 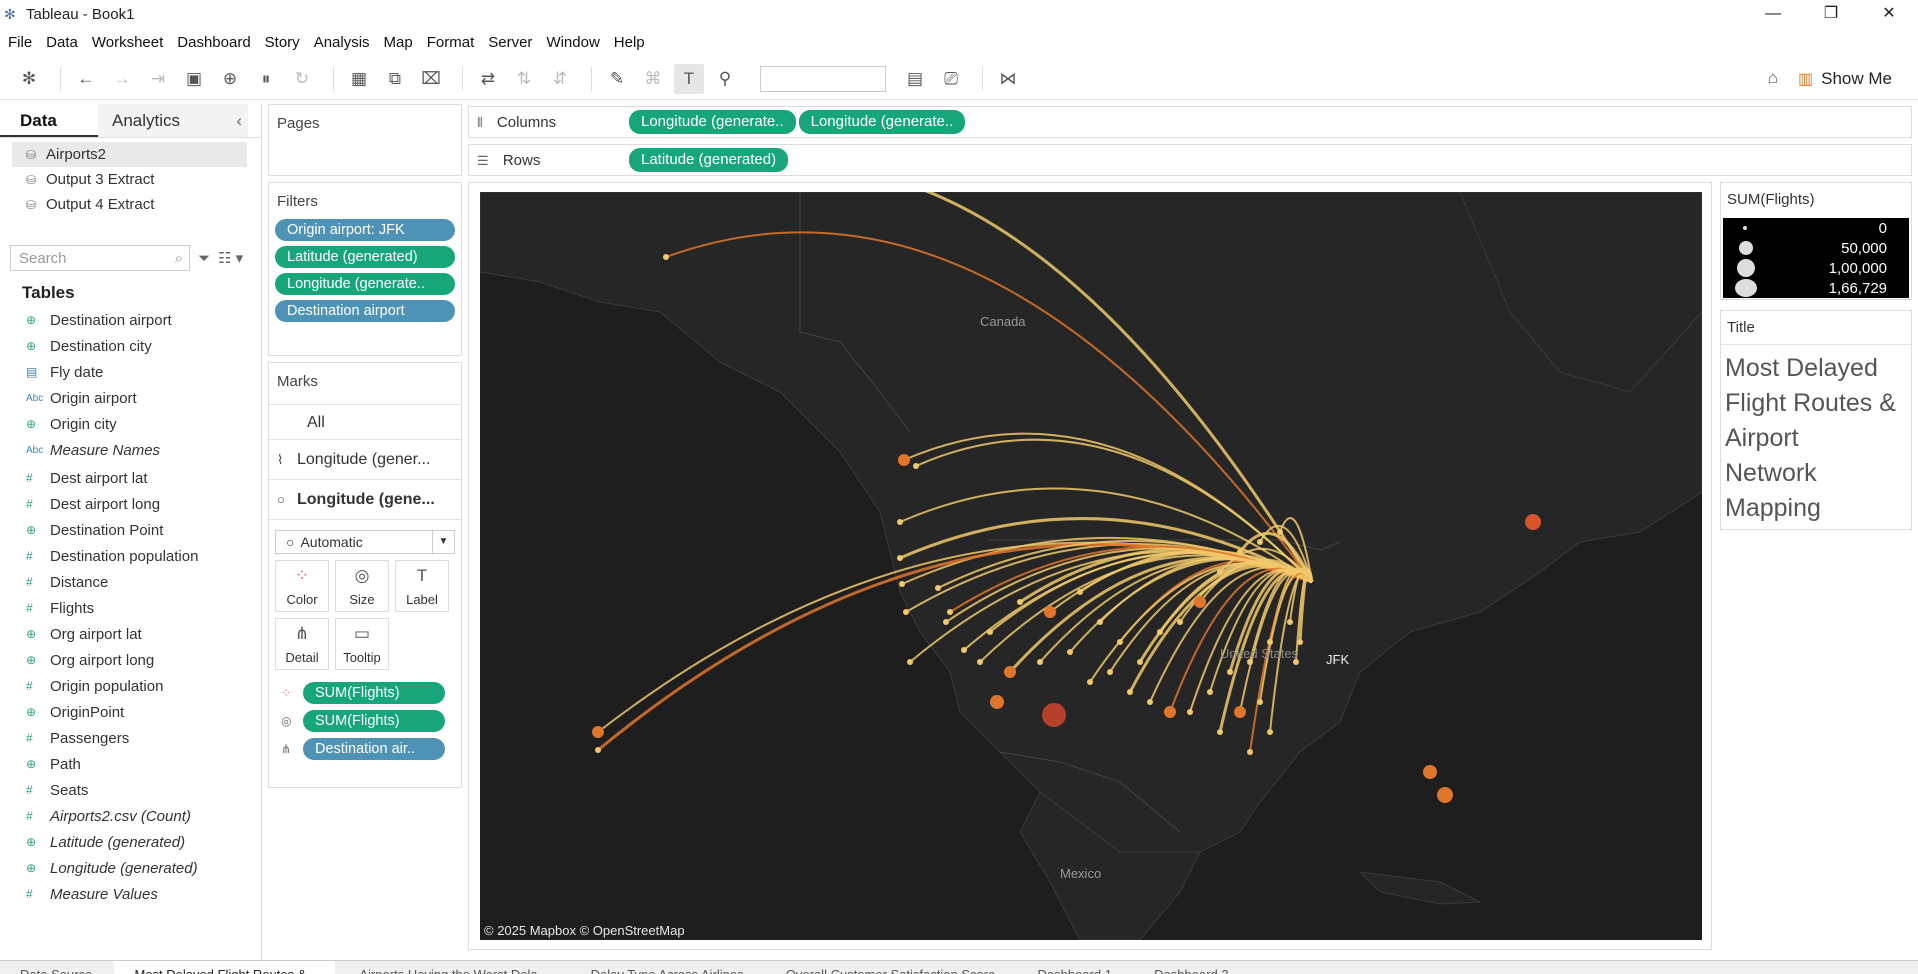 I want to click on sheet-tab: Dashboard 1, so click(x=1073, y=967).